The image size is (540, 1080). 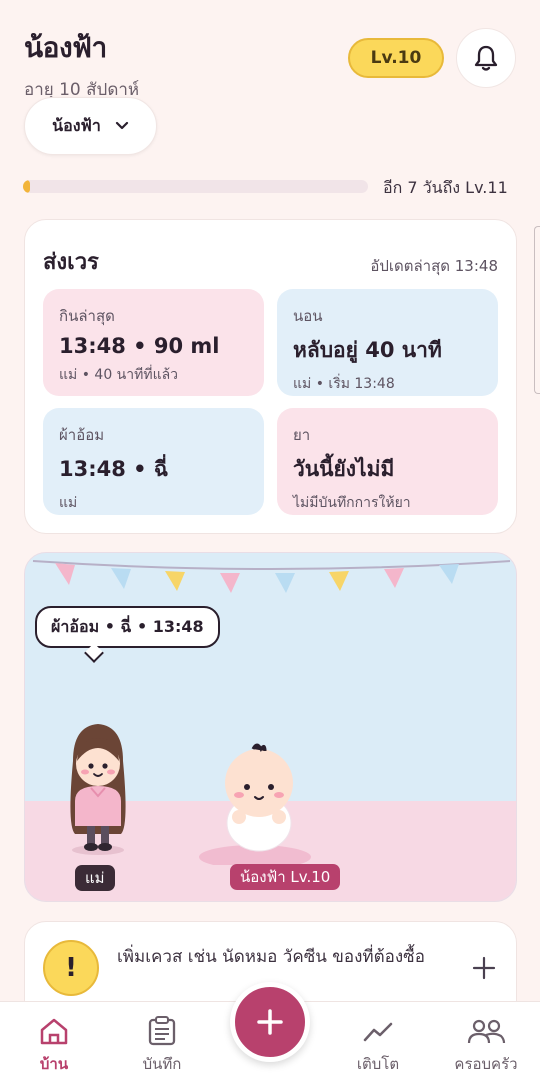 I want to click on exclamation-icon: !, so click(x=71, y=968).